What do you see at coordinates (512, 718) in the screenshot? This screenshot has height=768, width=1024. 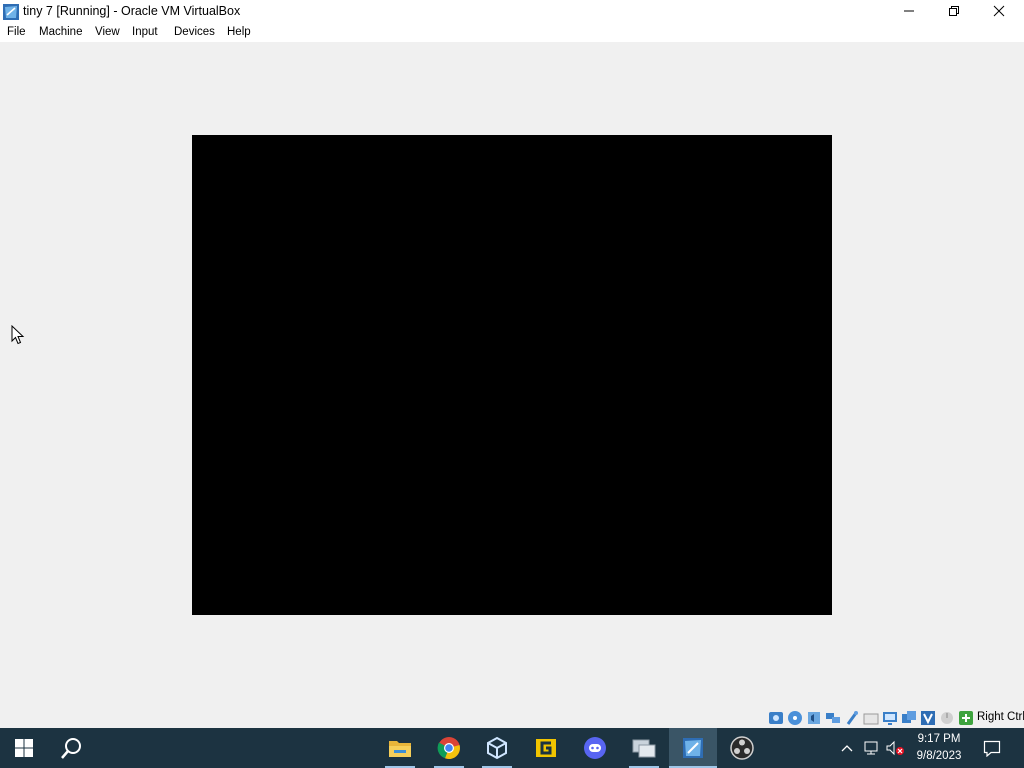 I see `status-bar: Right Ctrl` at bounding box center [512, 718].